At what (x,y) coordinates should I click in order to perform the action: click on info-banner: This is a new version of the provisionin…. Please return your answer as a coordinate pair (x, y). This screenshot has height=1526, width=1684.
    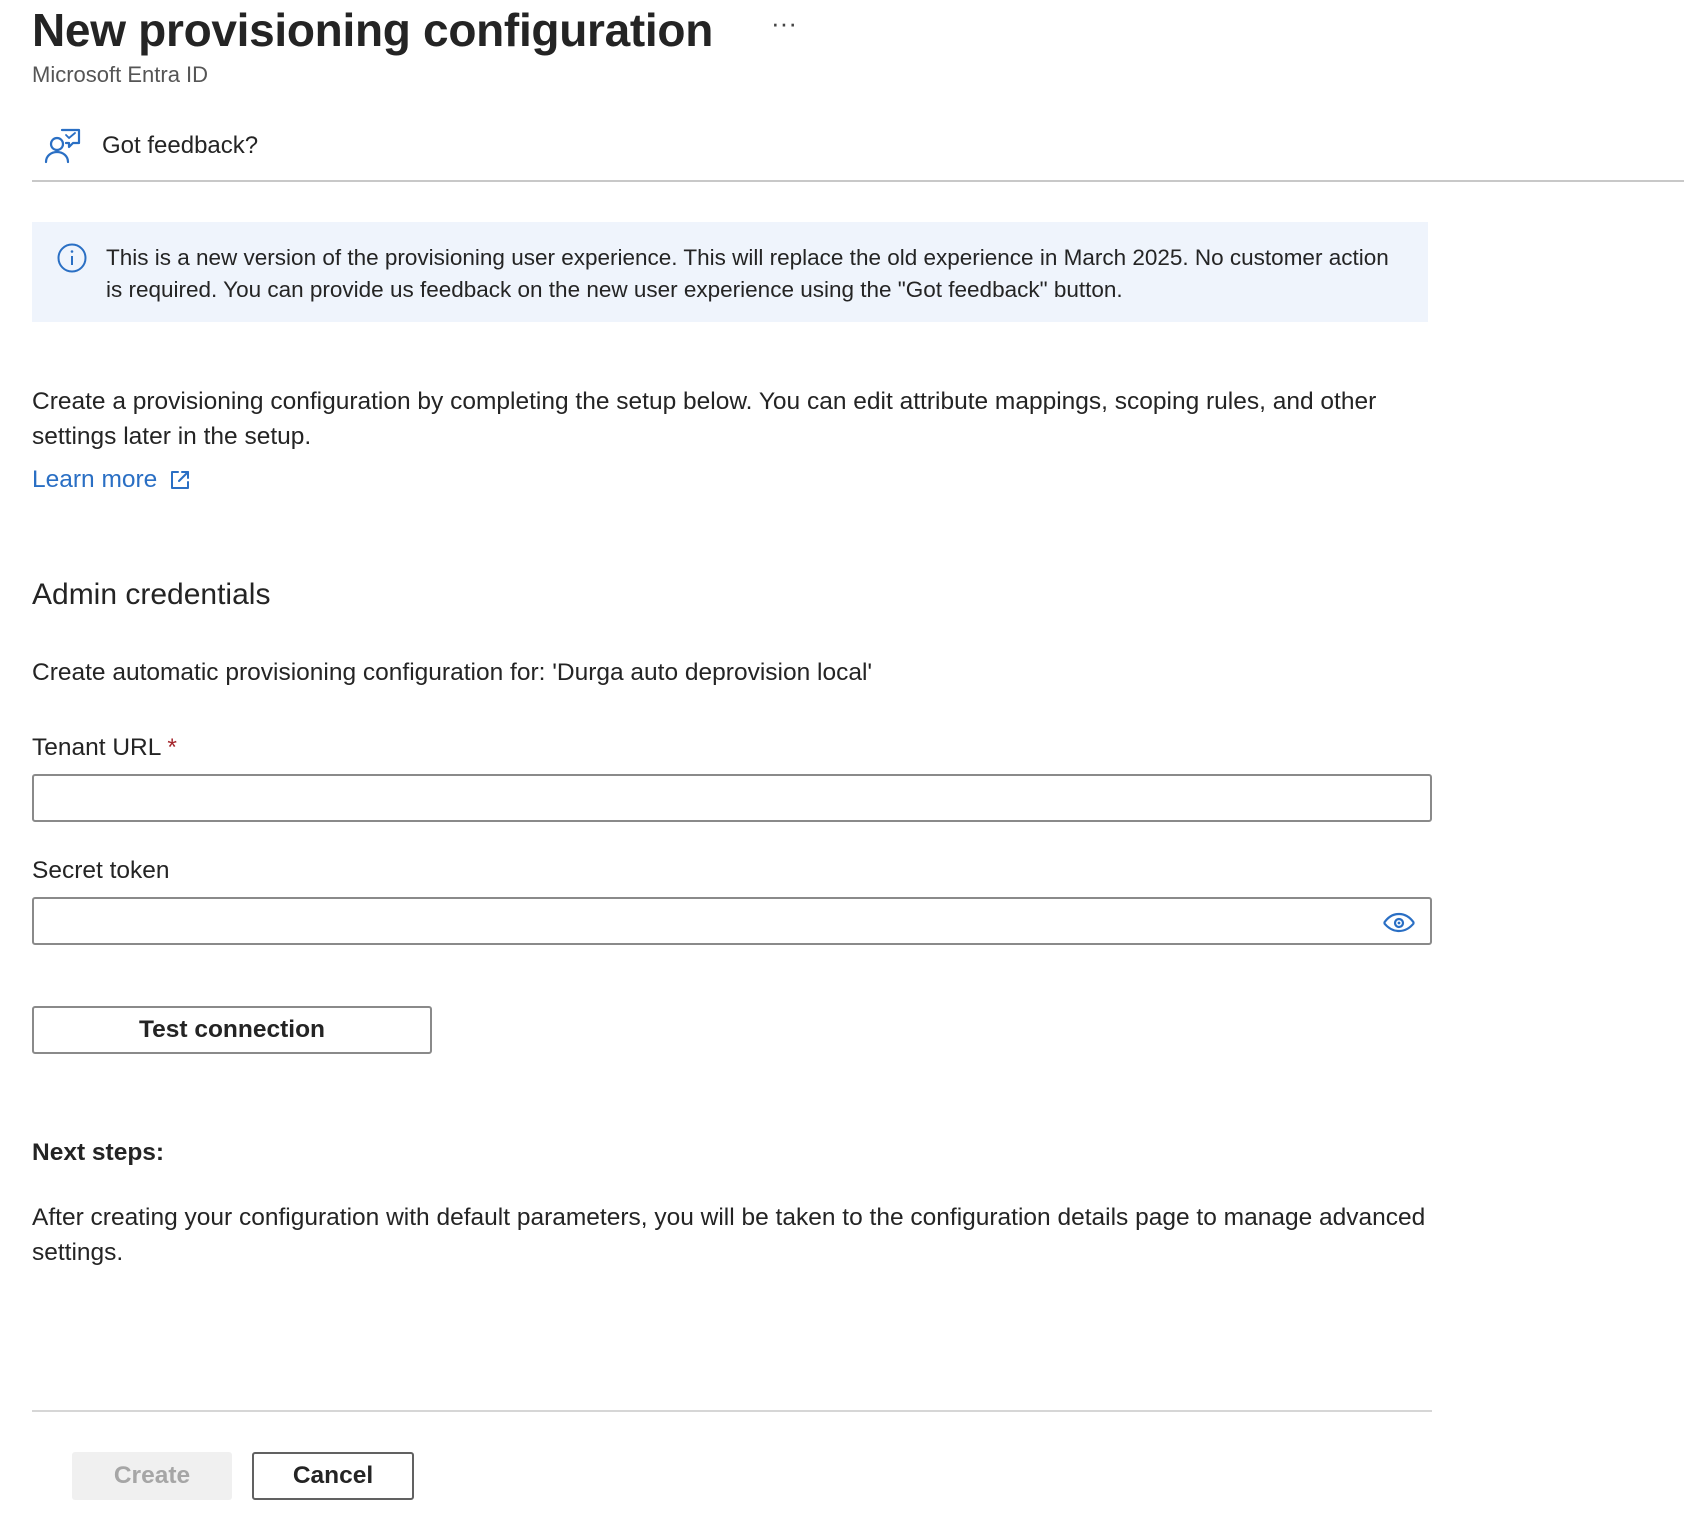
    Looking at the image, I should click on (730, 272).